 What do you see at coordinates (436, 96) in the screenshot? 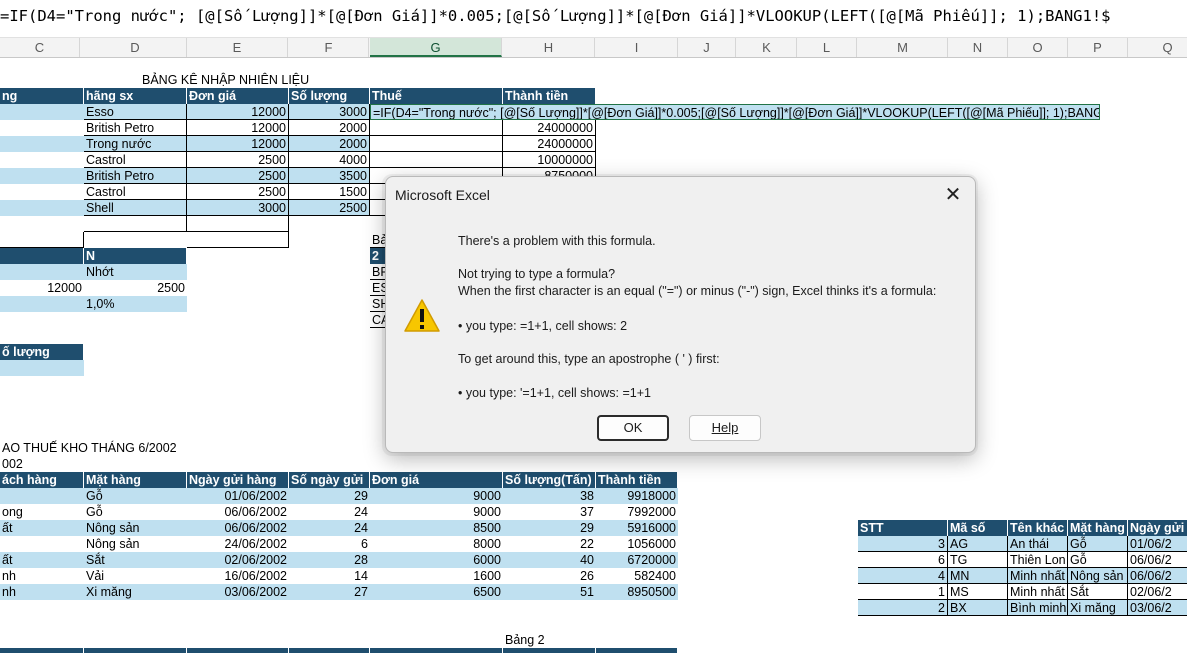
I see `table-header: Thuế` at bounding box center [436, 96].